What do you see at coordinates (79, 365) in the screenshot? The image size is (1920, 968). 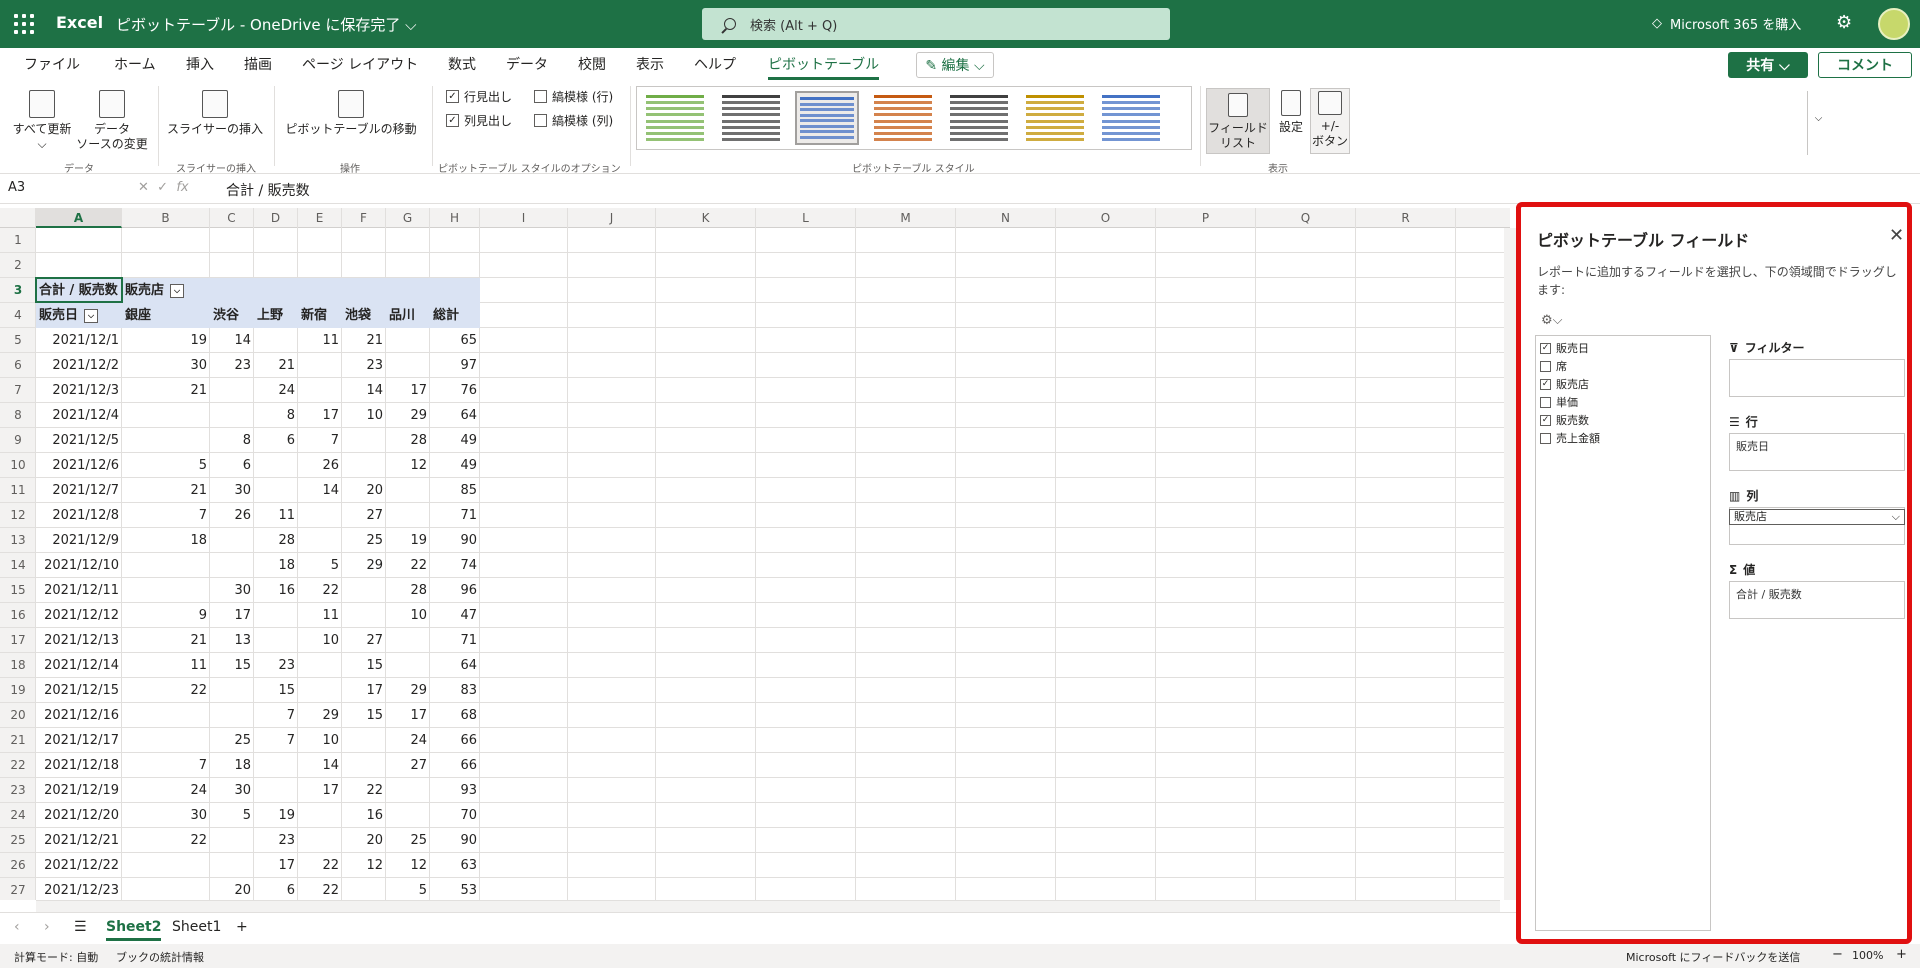 I see `pivot-row-label: 2021/12/2` at bounding box center [79, 365].